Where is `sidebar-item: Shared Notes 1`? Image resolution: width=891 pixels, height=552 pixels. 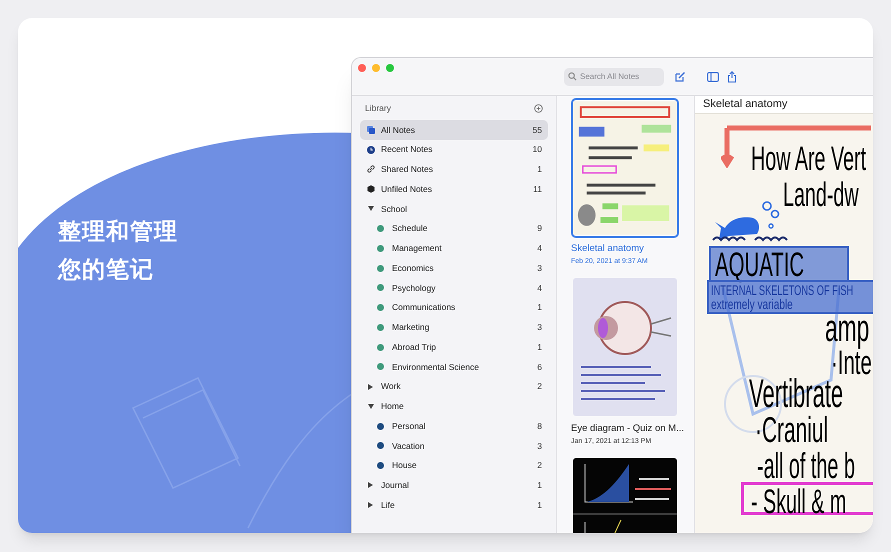
sidebar-item: Shared Notes 1 is located at coordinates (454, 170).